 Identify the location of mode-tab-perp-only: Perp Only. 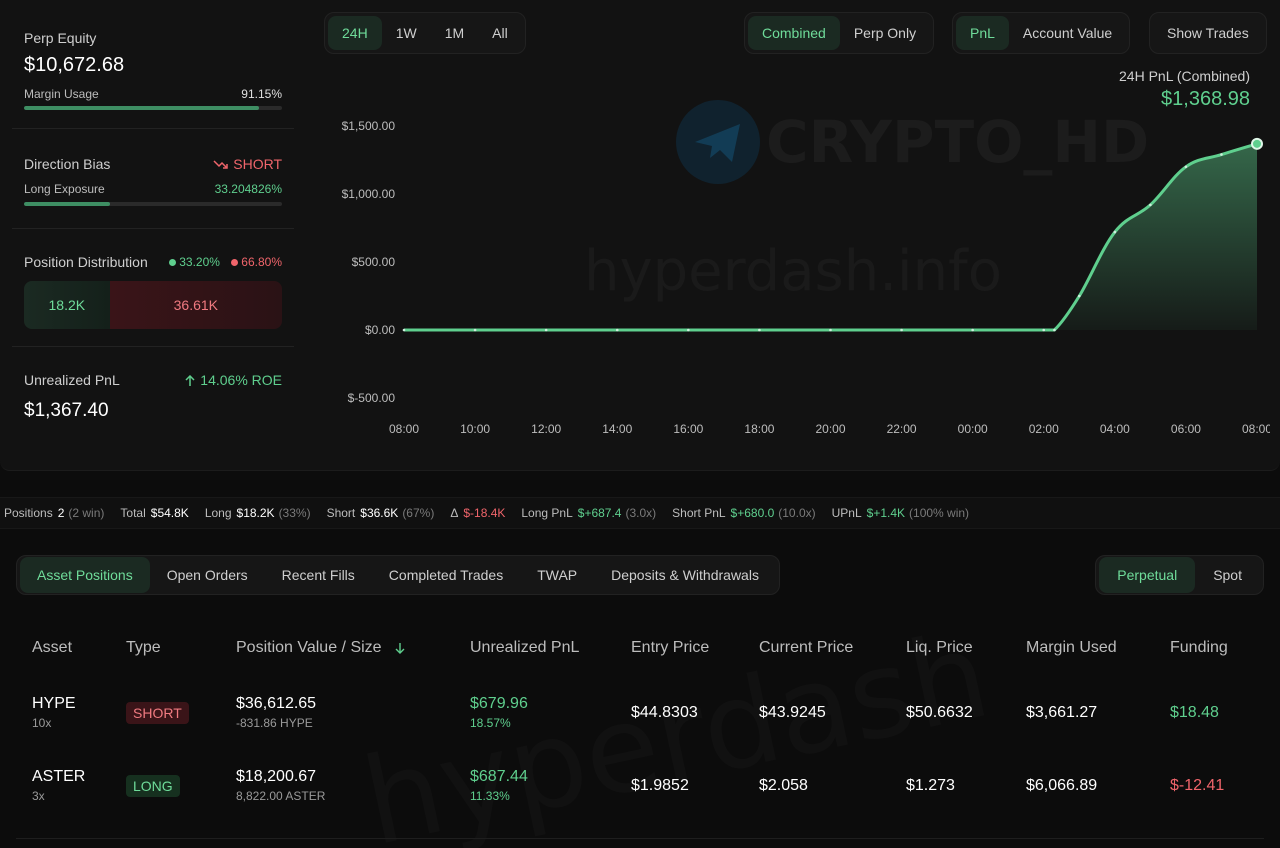
(885, 33).